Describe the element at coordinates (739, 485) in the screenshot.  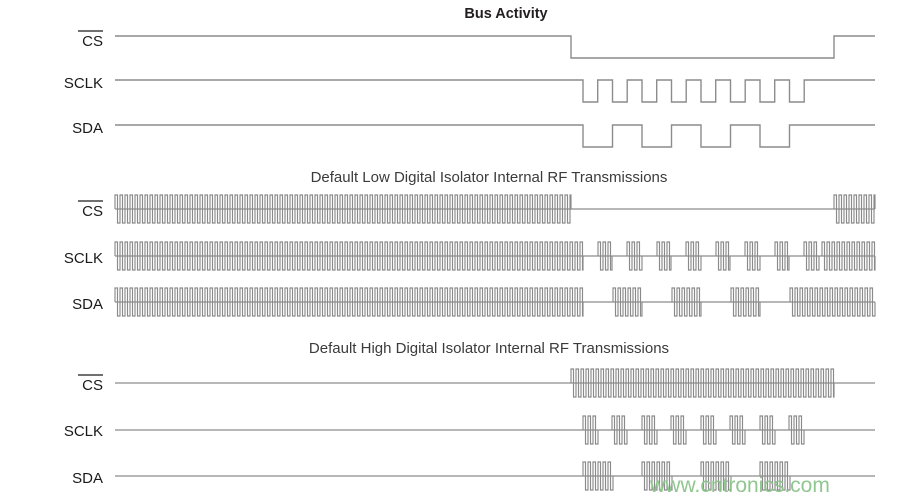
I see `watermark: www.cntronics.com` at that location.